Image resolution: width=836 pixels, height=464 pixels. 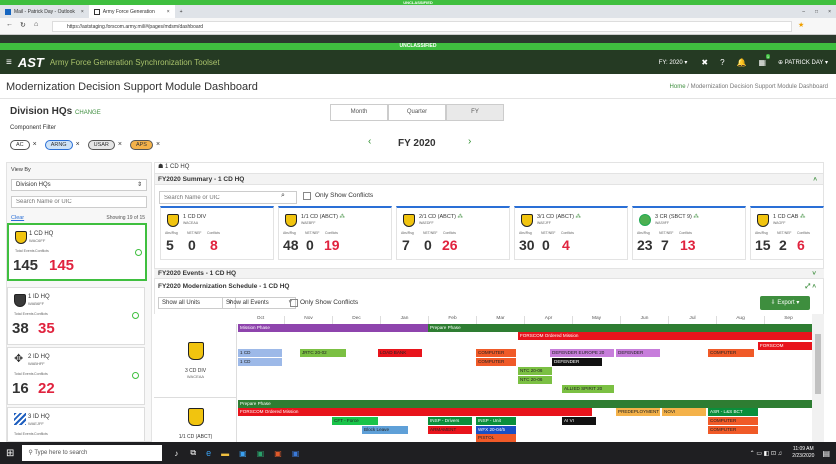 I want to click on fullscreen-icon: ⤢ ˄, so click(x=810, y=287).